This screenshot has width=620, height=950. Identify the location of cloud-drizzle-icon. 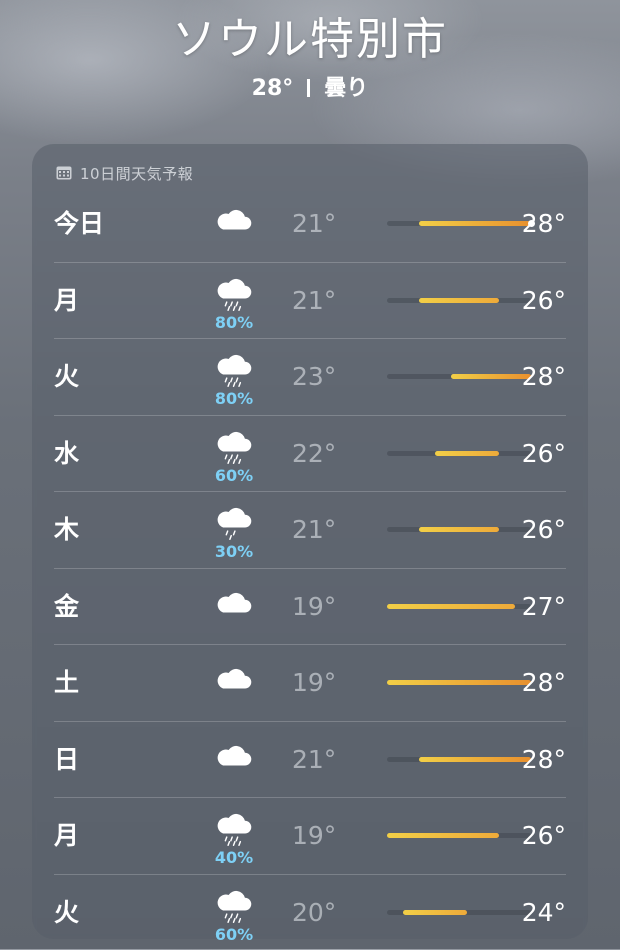
(234, 522).